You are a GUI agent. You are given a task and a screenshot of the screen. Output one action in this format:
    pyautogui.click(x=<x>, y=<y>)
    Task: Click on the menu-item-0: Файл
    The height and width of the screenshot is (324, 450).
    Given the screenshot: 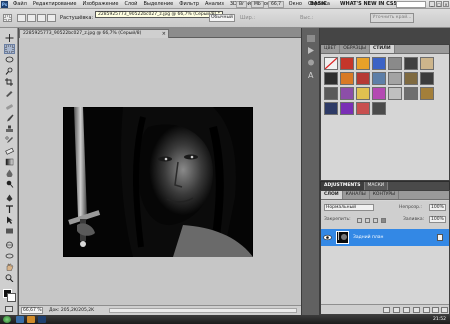 What is the action you would take?
    pyautogui.click(x=20, y=4)
    